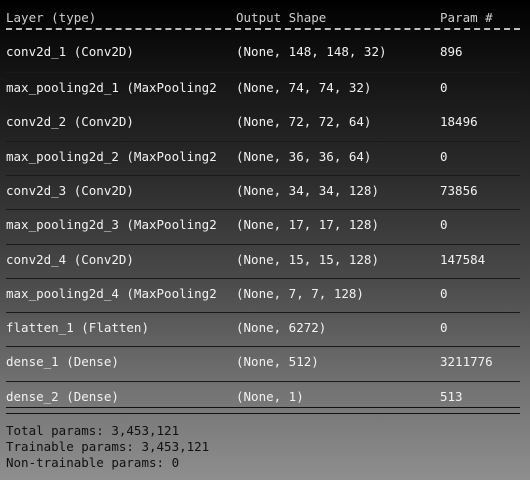  Describe the element at coordinates (451, 396) in the screenshot. I see `param-count: 513` at that location.